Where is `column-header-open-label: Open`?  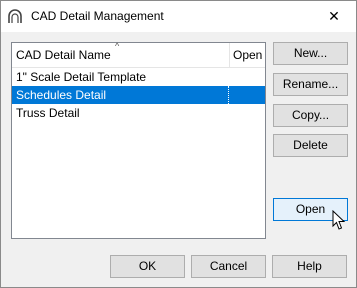
column-header-open-label: Open is located at coordinates (248, 55).